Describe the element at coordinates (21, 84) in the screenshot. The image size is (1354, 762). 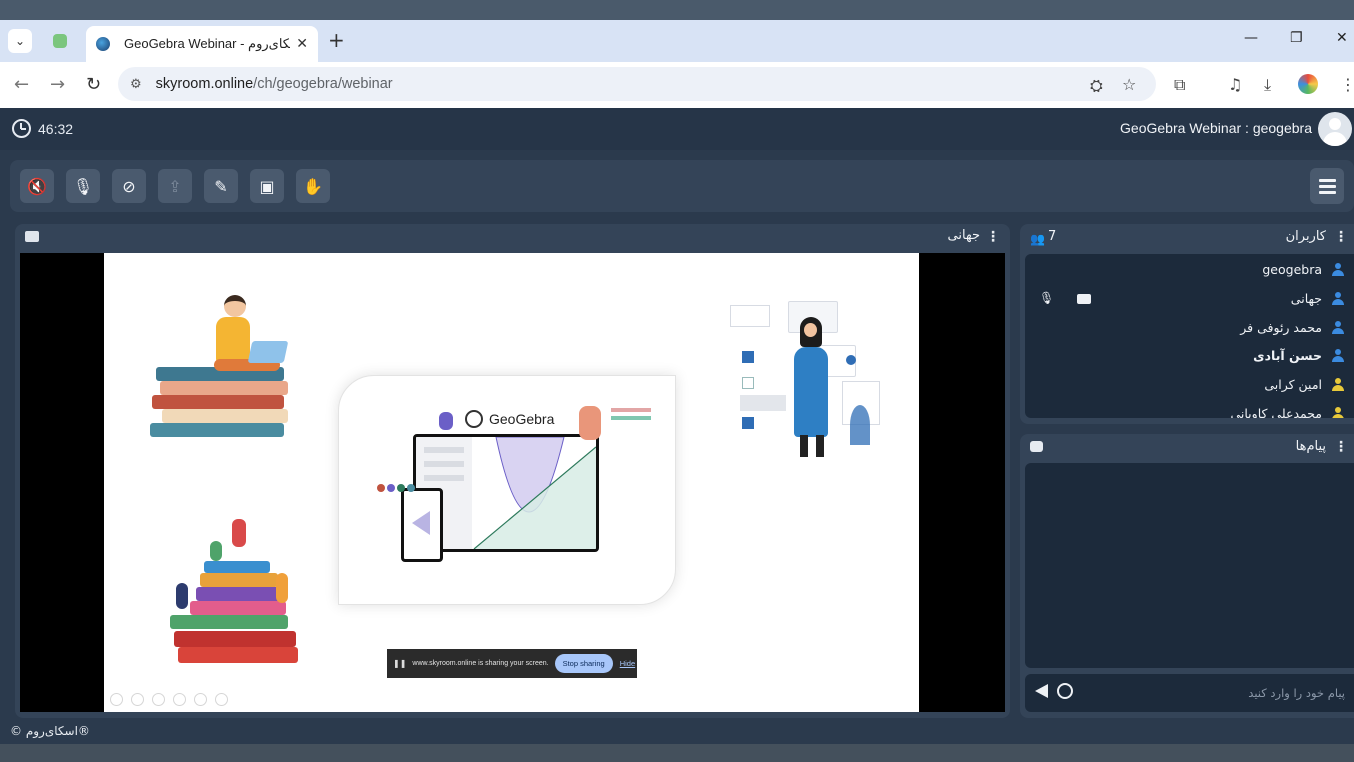
I see `back-icon: ←` at that location.